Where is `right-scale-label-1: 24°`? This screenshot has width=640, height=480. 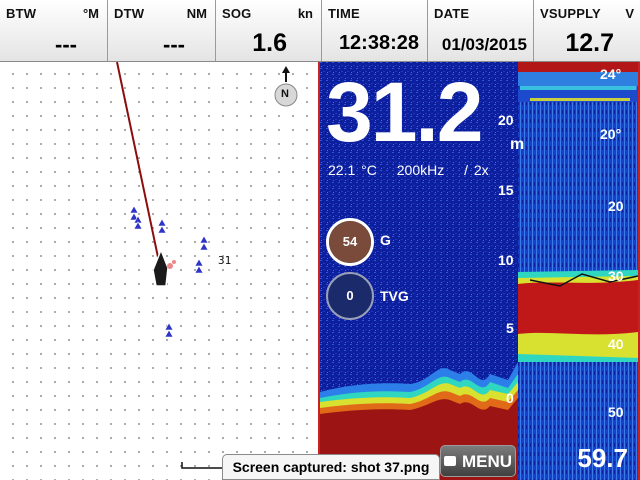
right-scale-label-1: 24° is located at coordinates (611, 74).